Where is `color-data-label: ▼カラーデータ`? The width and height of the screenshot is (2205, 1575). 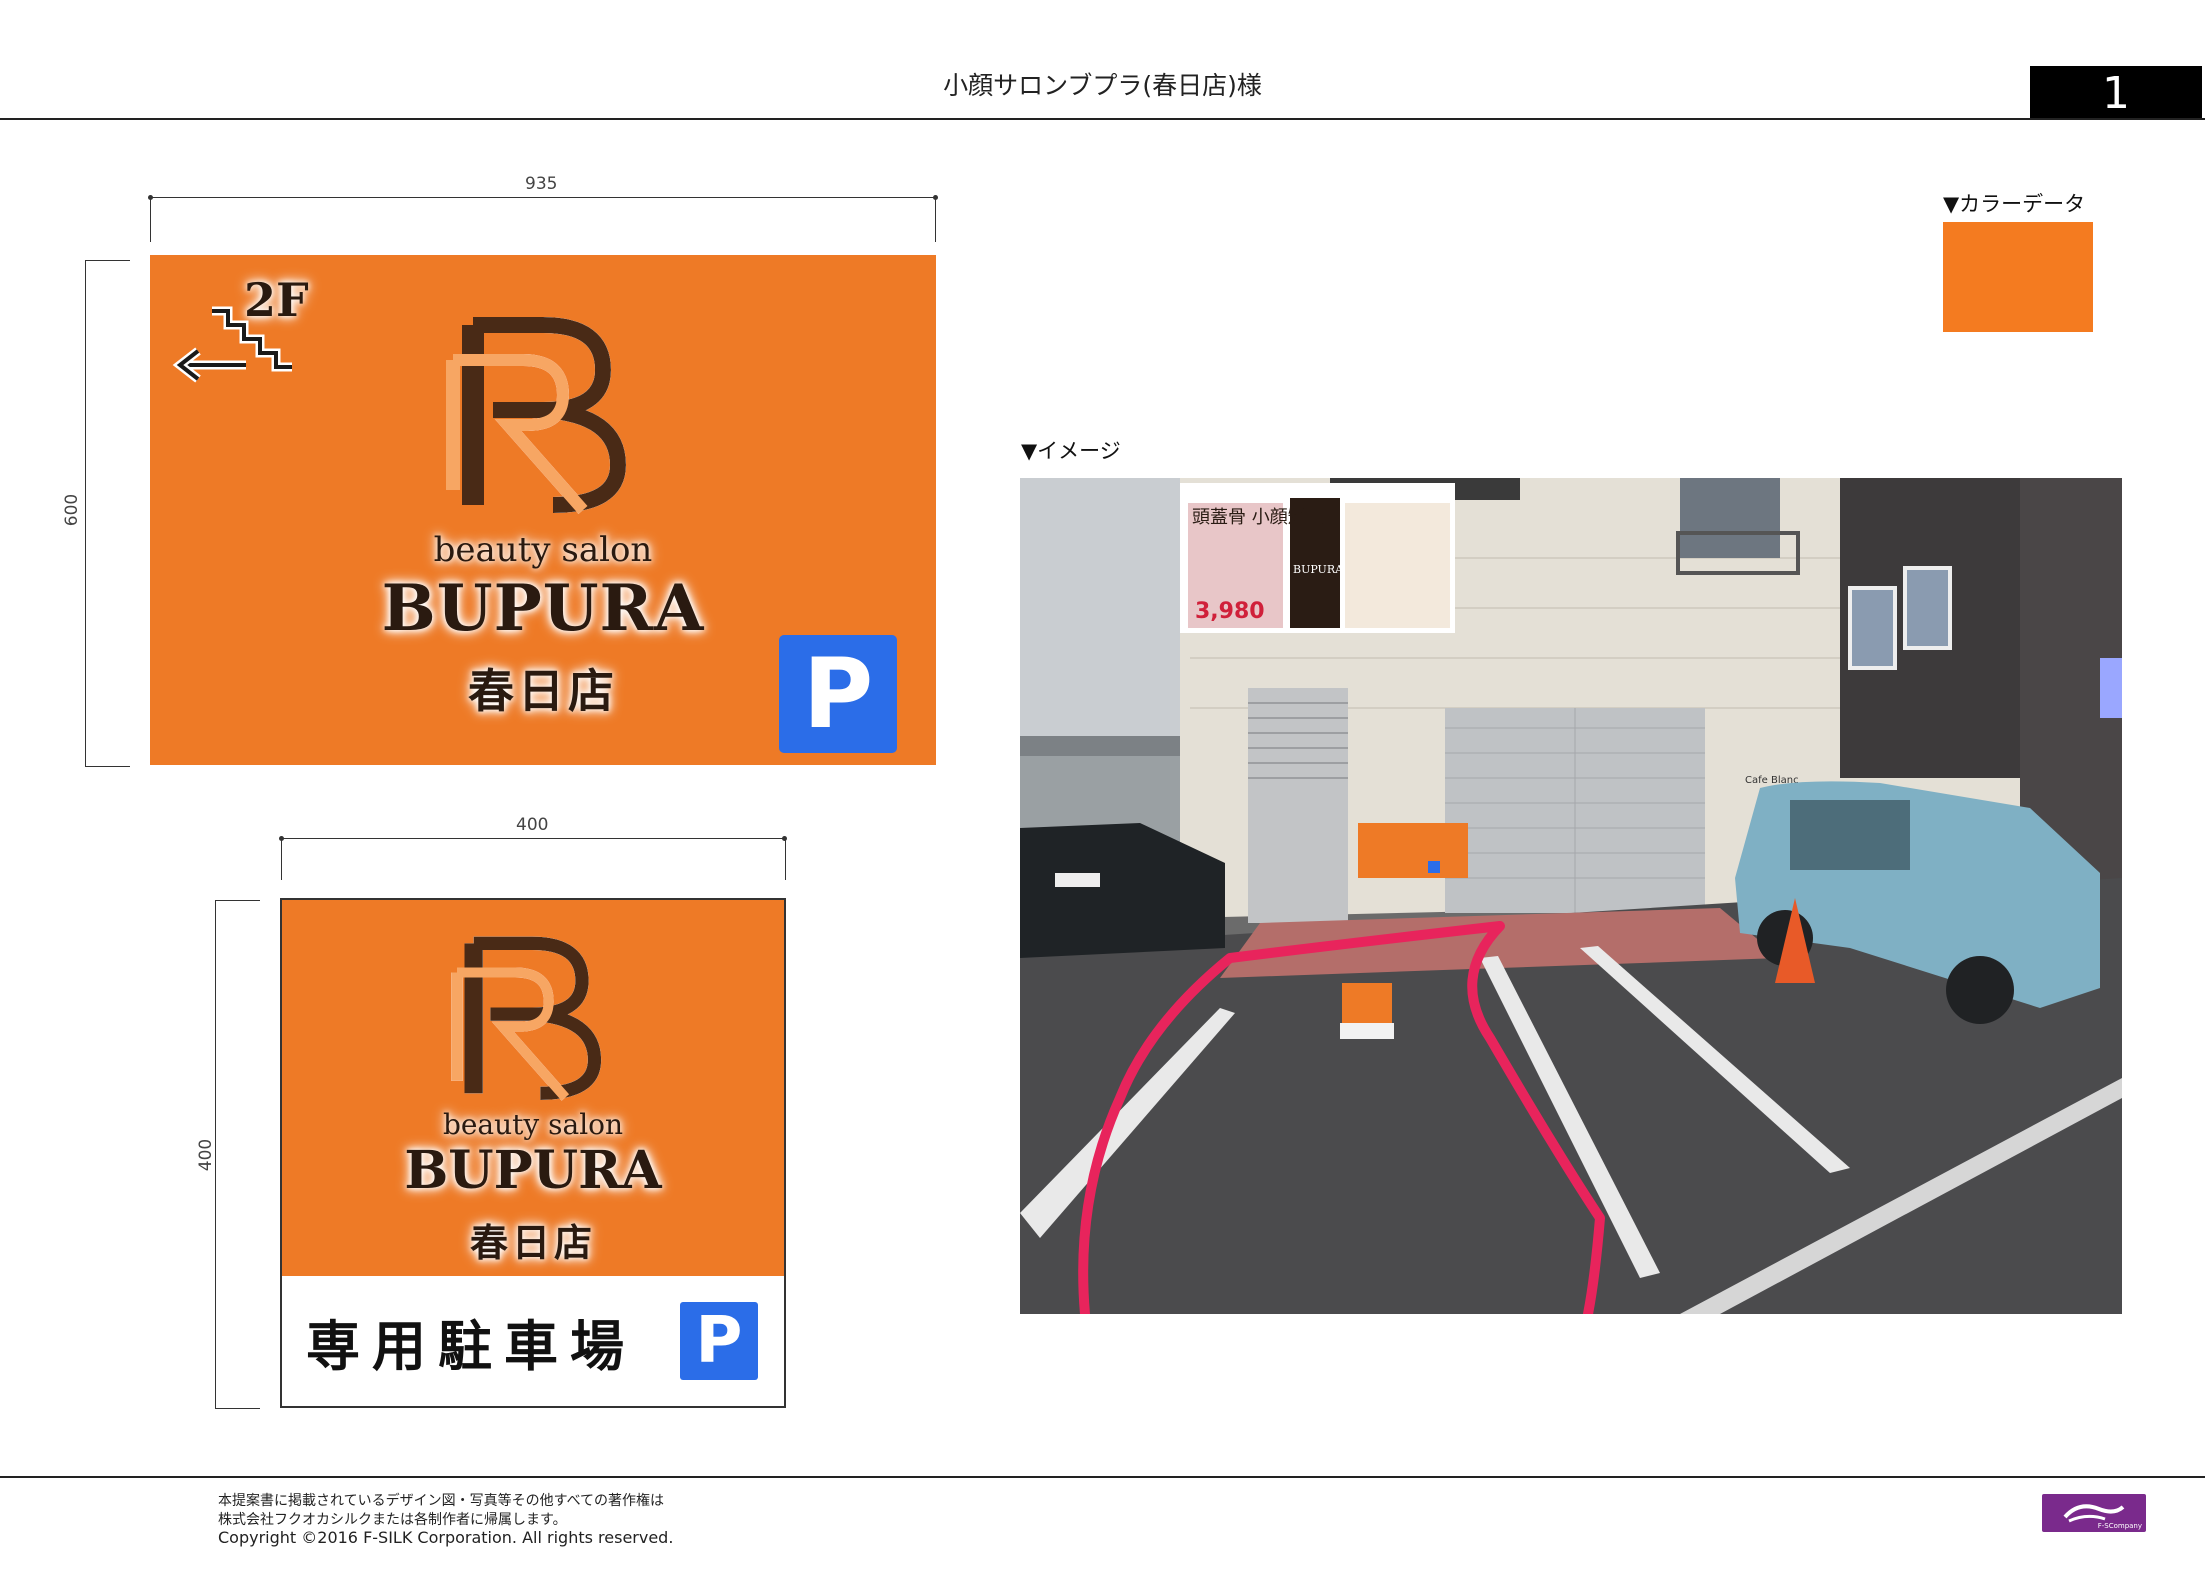 color-data-label: ▼カラーデータ is located at coordinates (2014, 204).